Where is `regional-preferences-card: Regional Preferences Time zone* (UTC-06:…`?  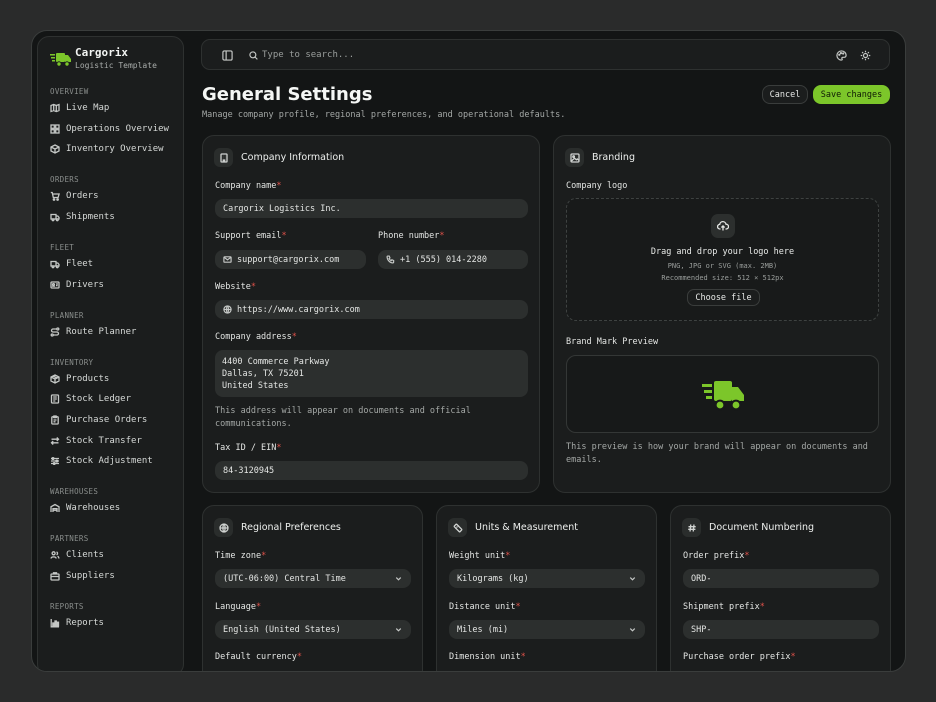
regional-preferences-card: Regional Preferences Time zone* (UTC-06:… is located at coordinates (312, 588).